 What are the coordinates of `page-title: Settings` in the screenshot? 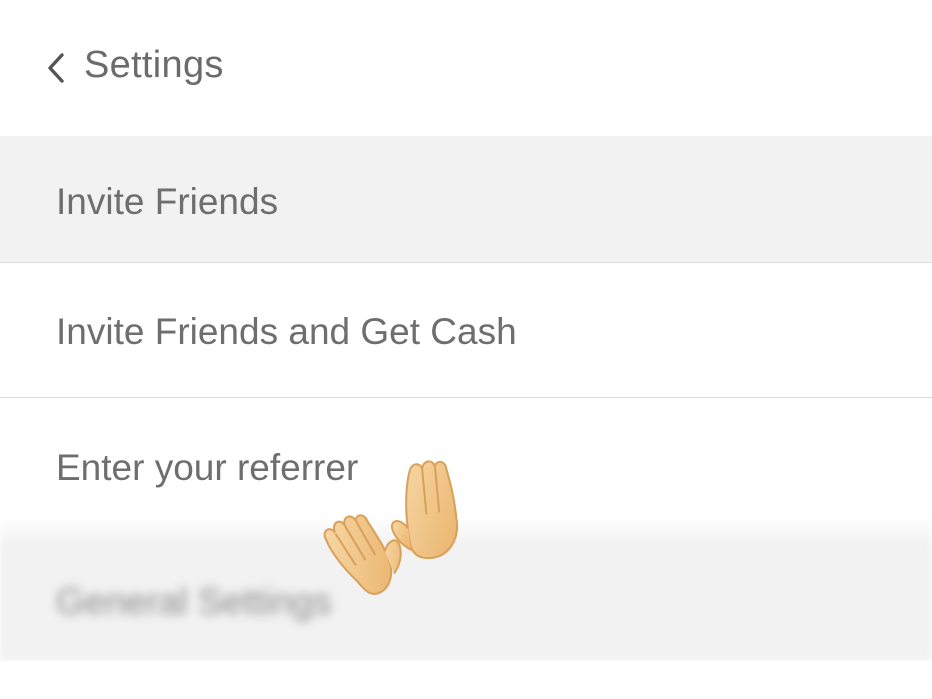 It's located at (154, 65).